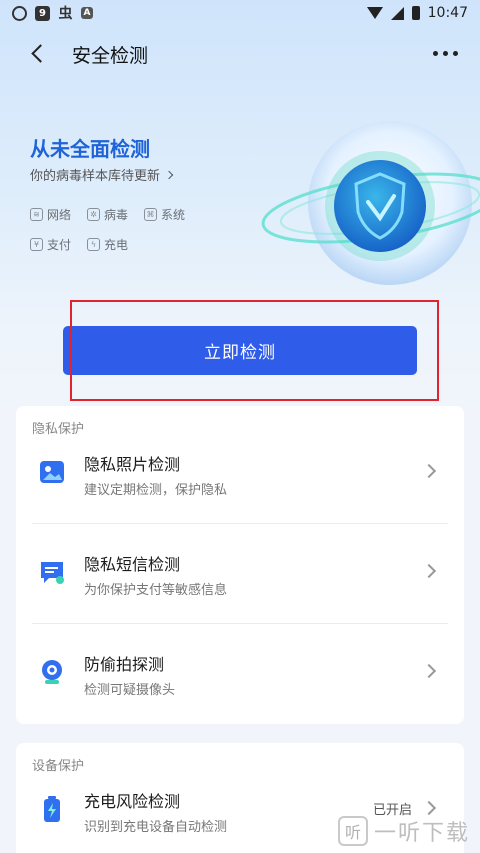 The height and width of the screenshot is (853, 480). I want to click on back-button, so click(37, 53).